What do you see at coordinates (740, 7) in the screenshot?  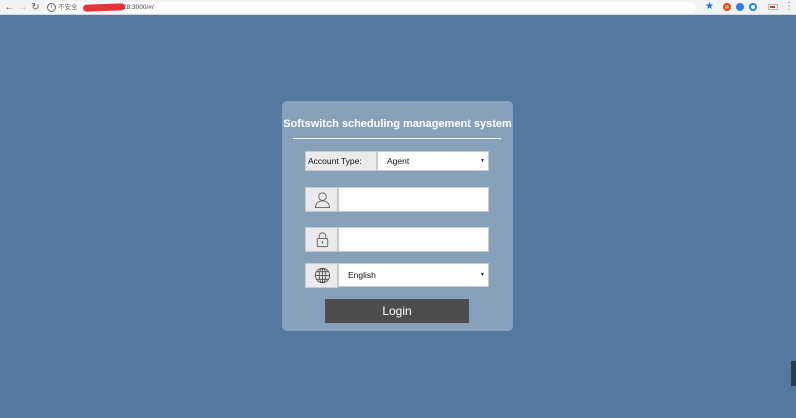 I see `blue-circle-icon` at bounding box center [740, 7].